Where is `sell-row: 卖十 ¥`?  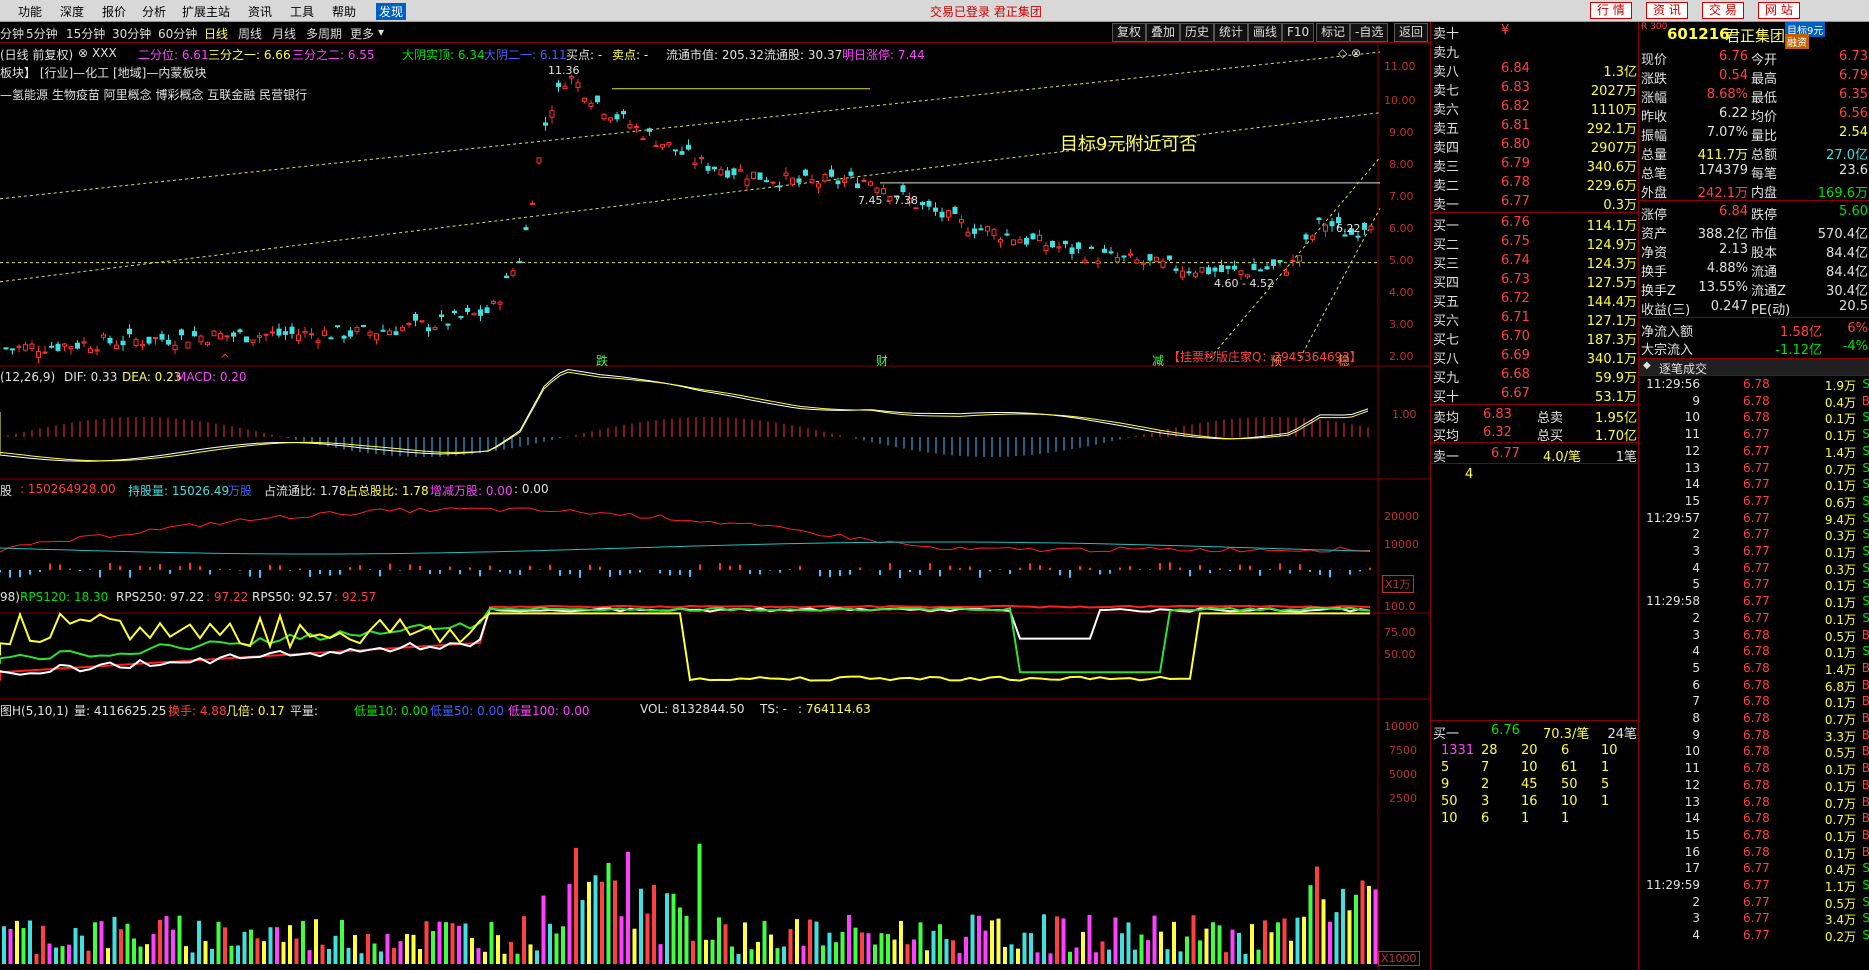
sell-row: 卖十 ¥ is located at coordinates (1535, 32).